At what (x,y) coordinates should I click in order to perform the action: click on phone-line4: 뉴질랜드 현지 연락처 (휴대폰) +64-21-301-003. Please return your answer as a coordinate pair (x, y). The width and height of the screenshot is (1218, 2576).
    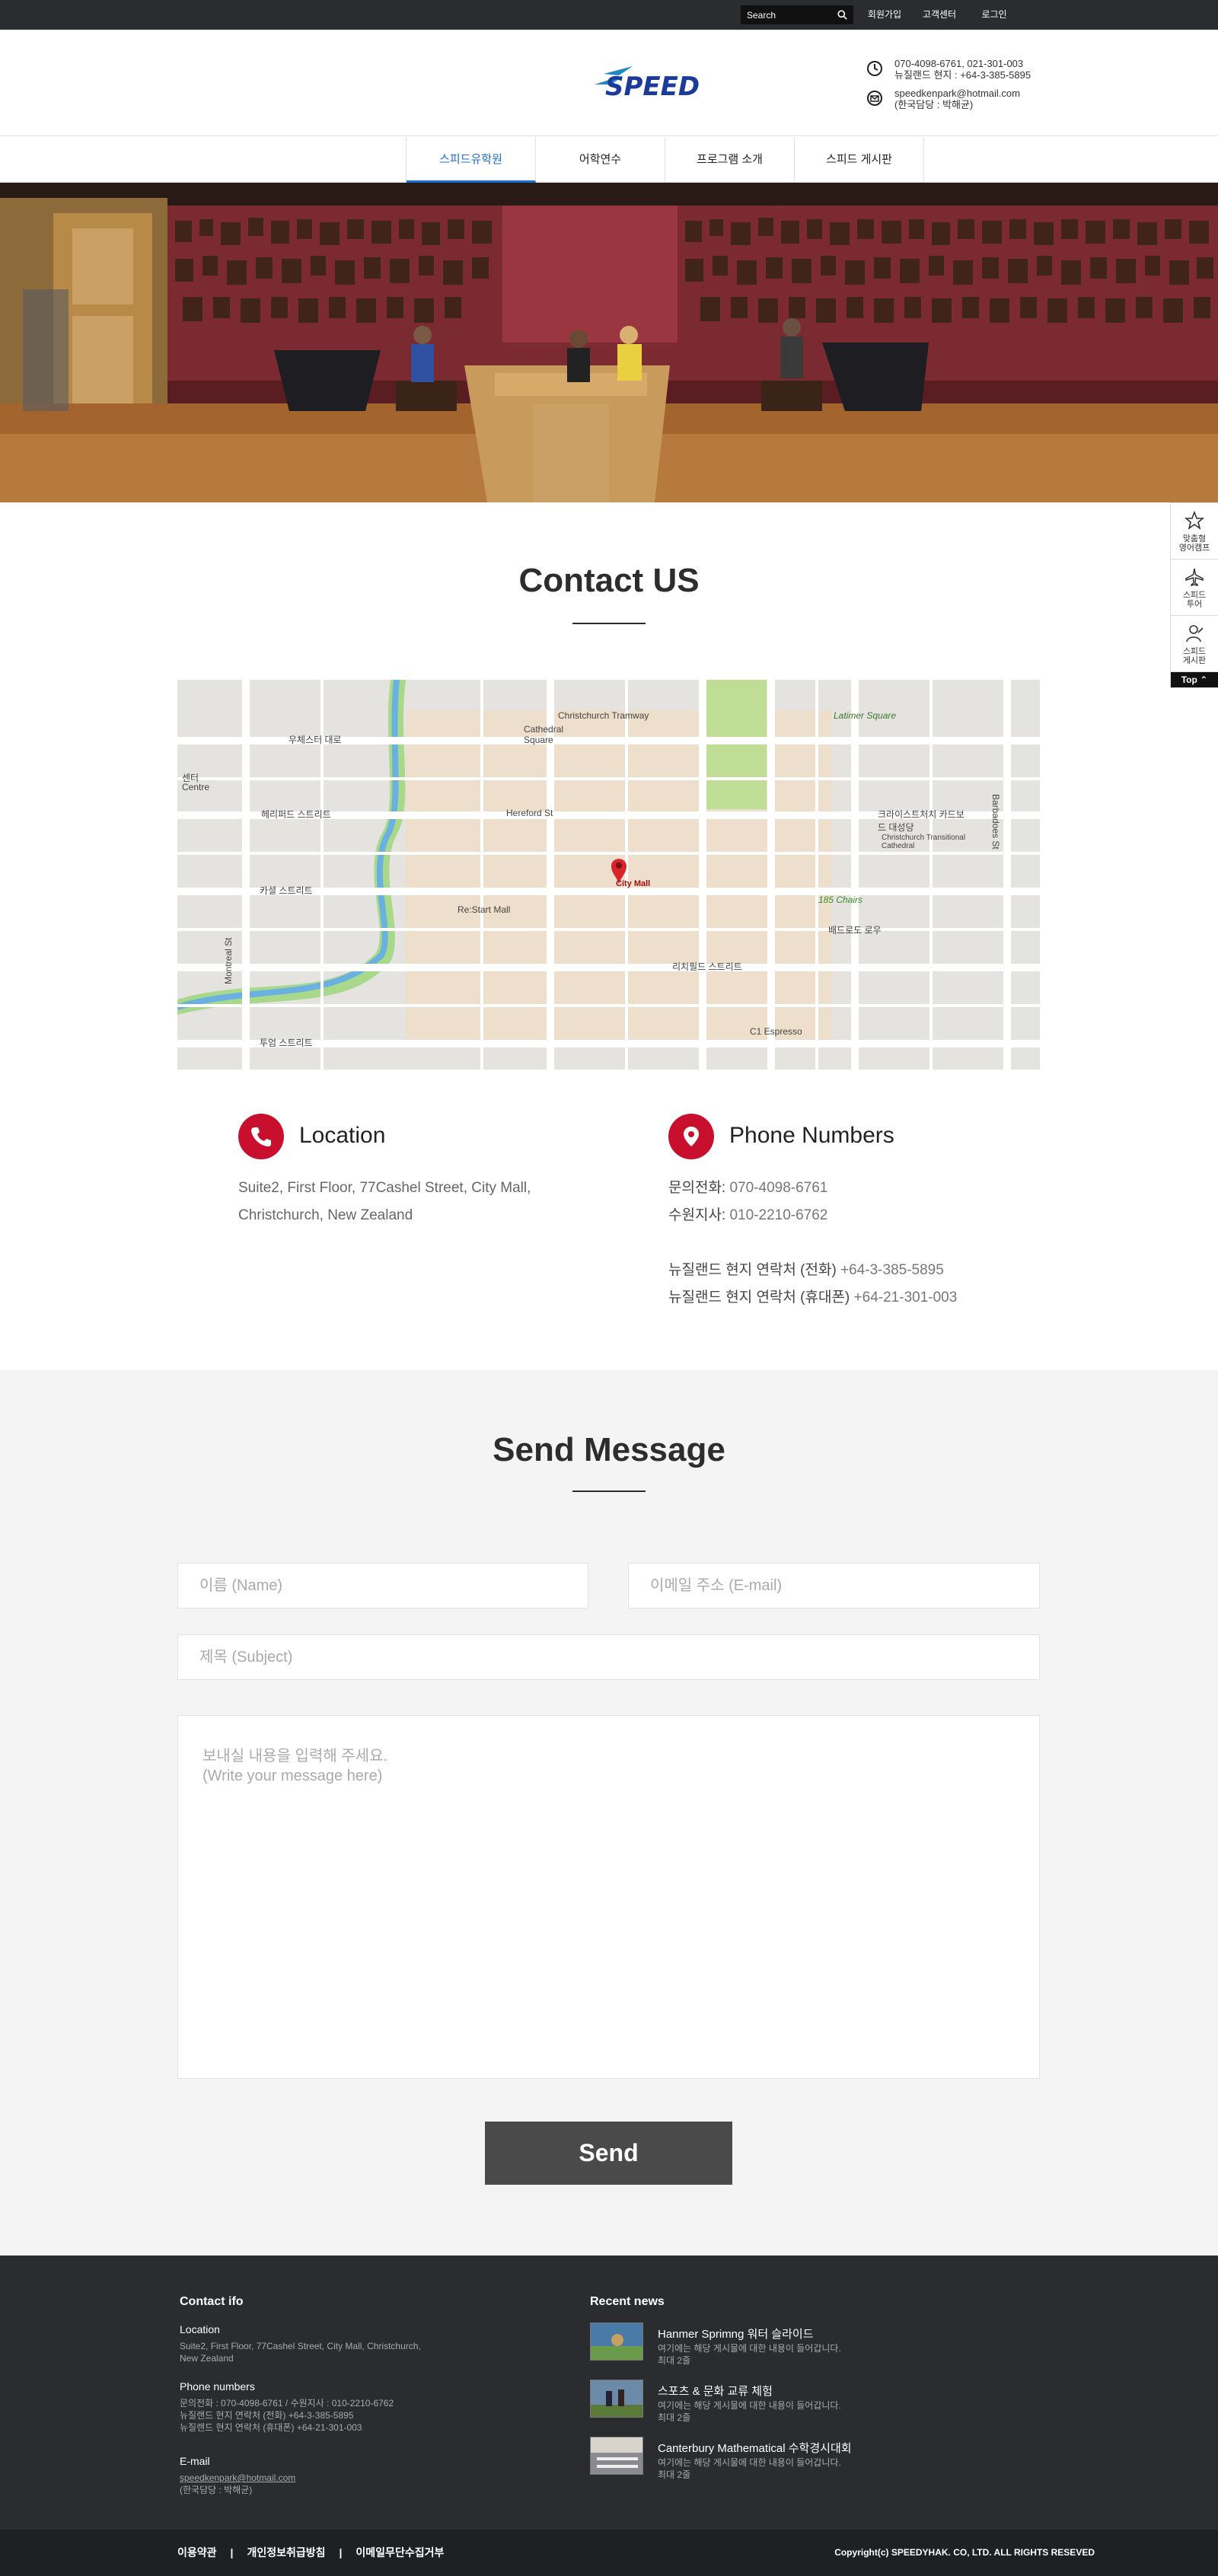
    Looking at the image, I should click on (812, 1298).